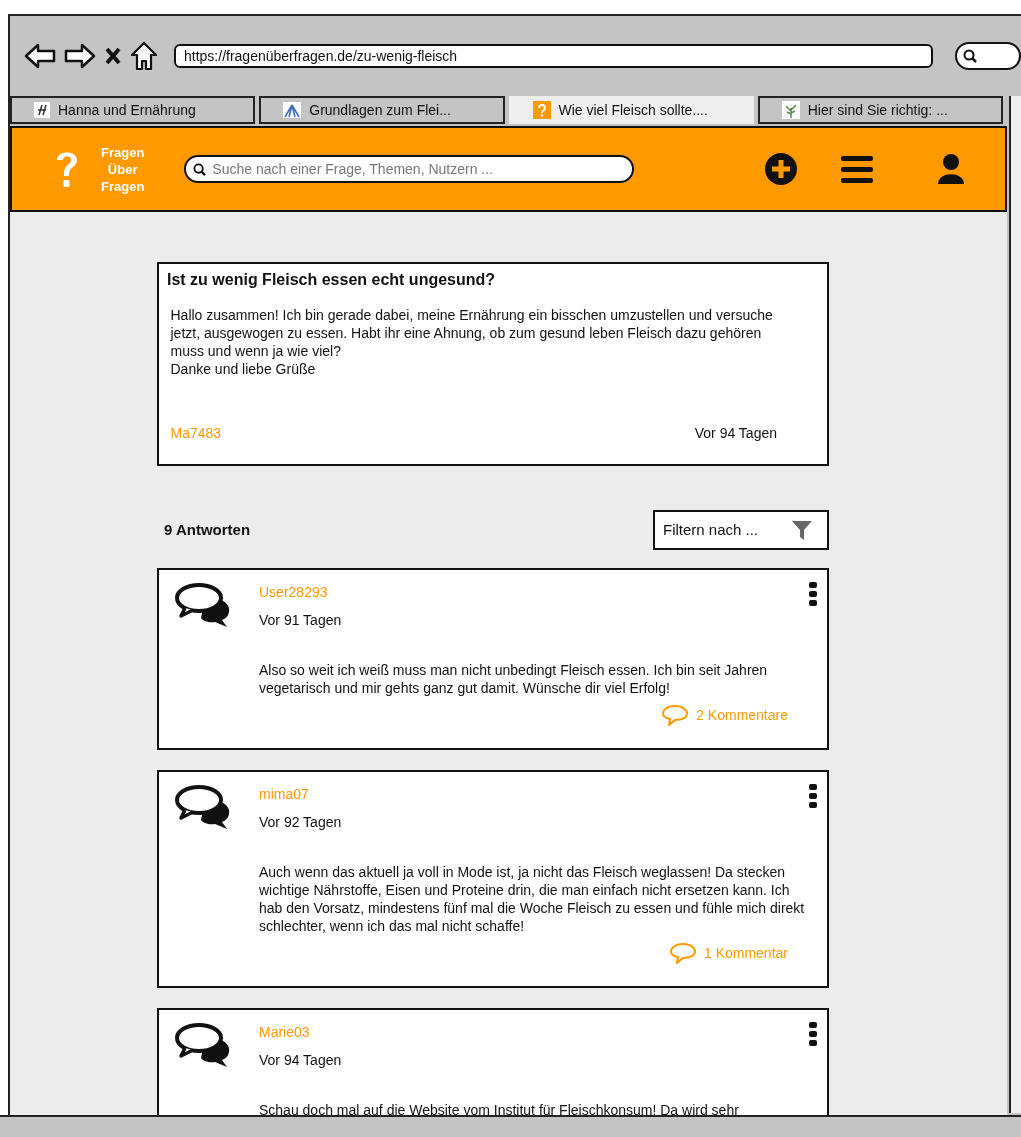  I want to click on close-icon, so click(113, 56).